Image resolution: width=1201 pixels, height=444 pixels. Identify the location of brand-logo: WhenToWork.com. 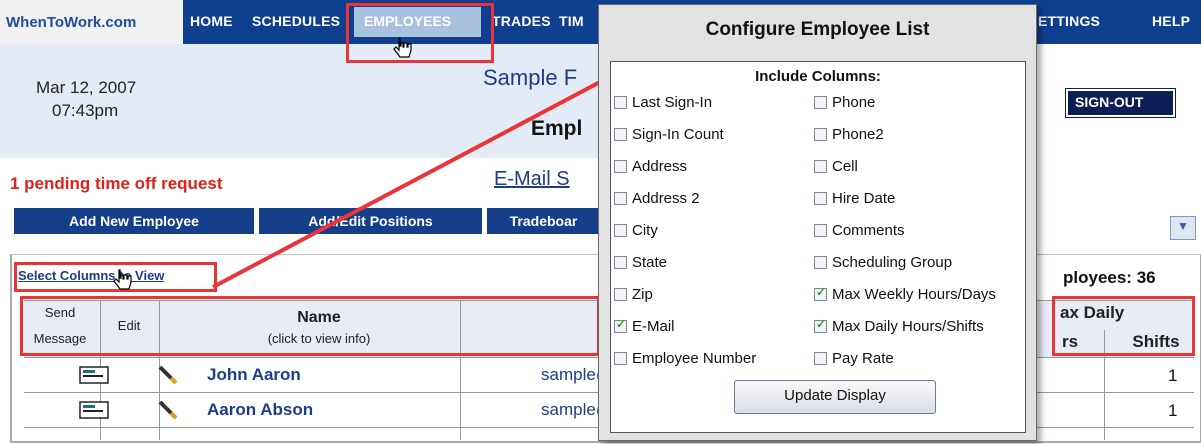
(91, 22).